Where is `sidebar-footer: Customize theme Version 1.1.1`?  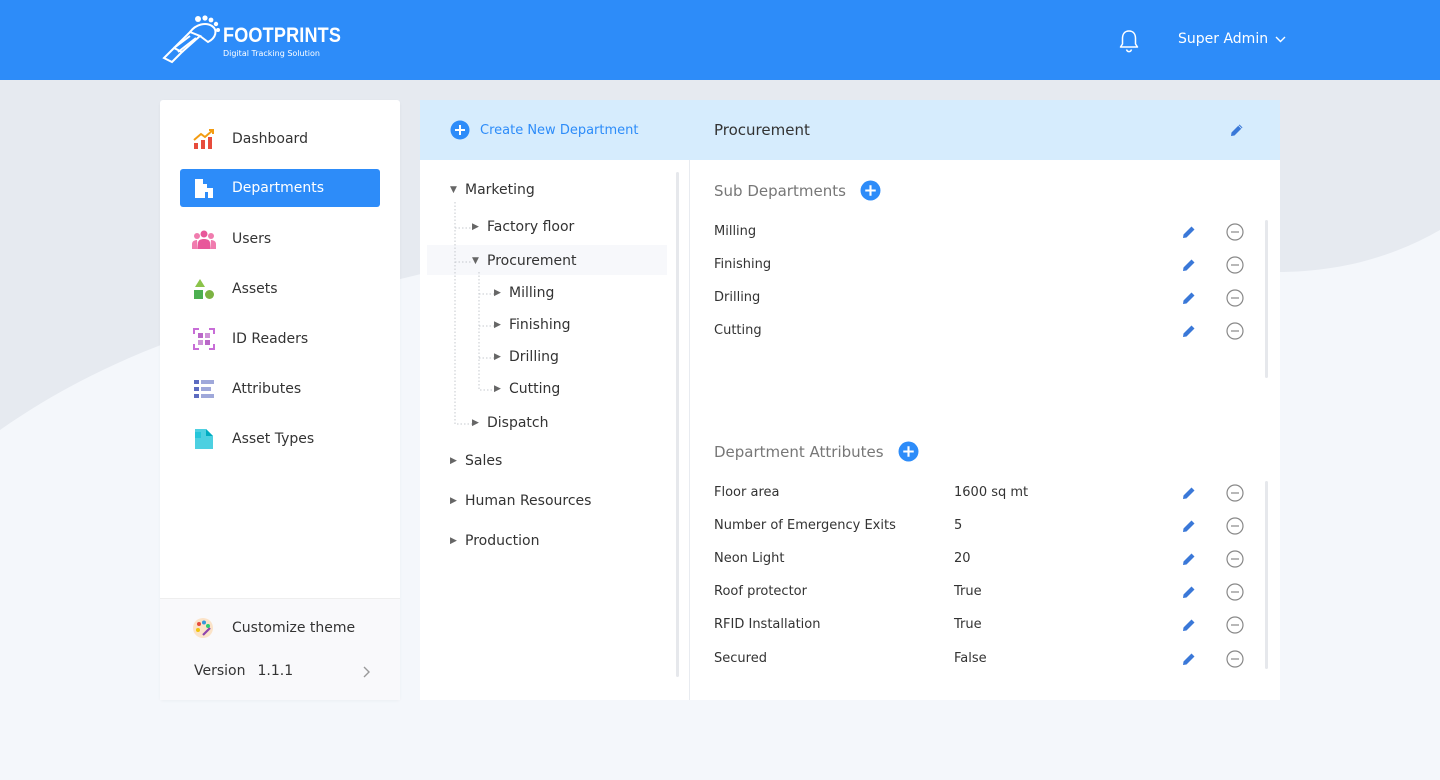 sidebar-footer: Customize theme Version 1.1.1 is located at coordinates (280, 649).